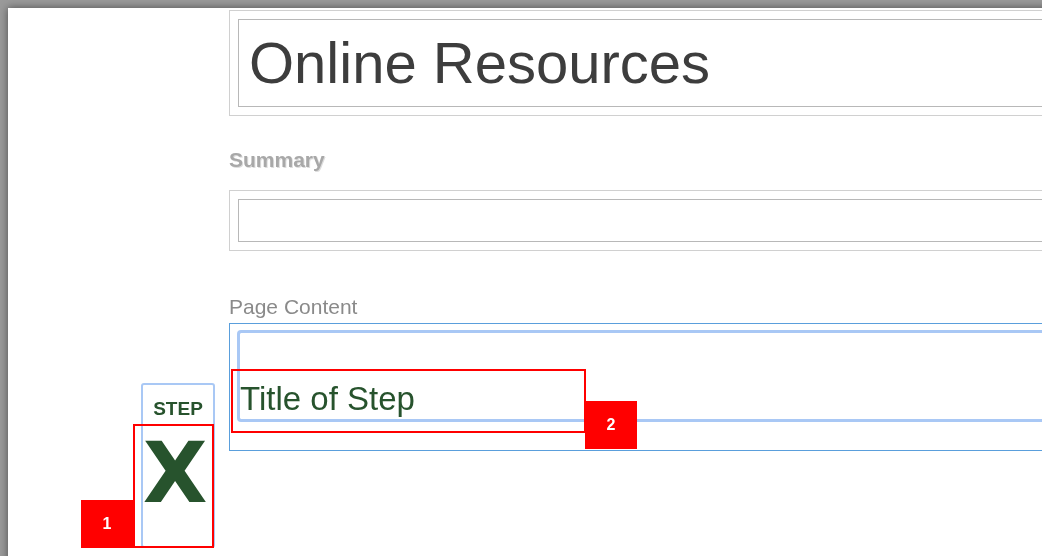  What do you see at coordinates (175, 474) in the screenshot?
I see `step-letter: X` at bounding box center [175, 474].